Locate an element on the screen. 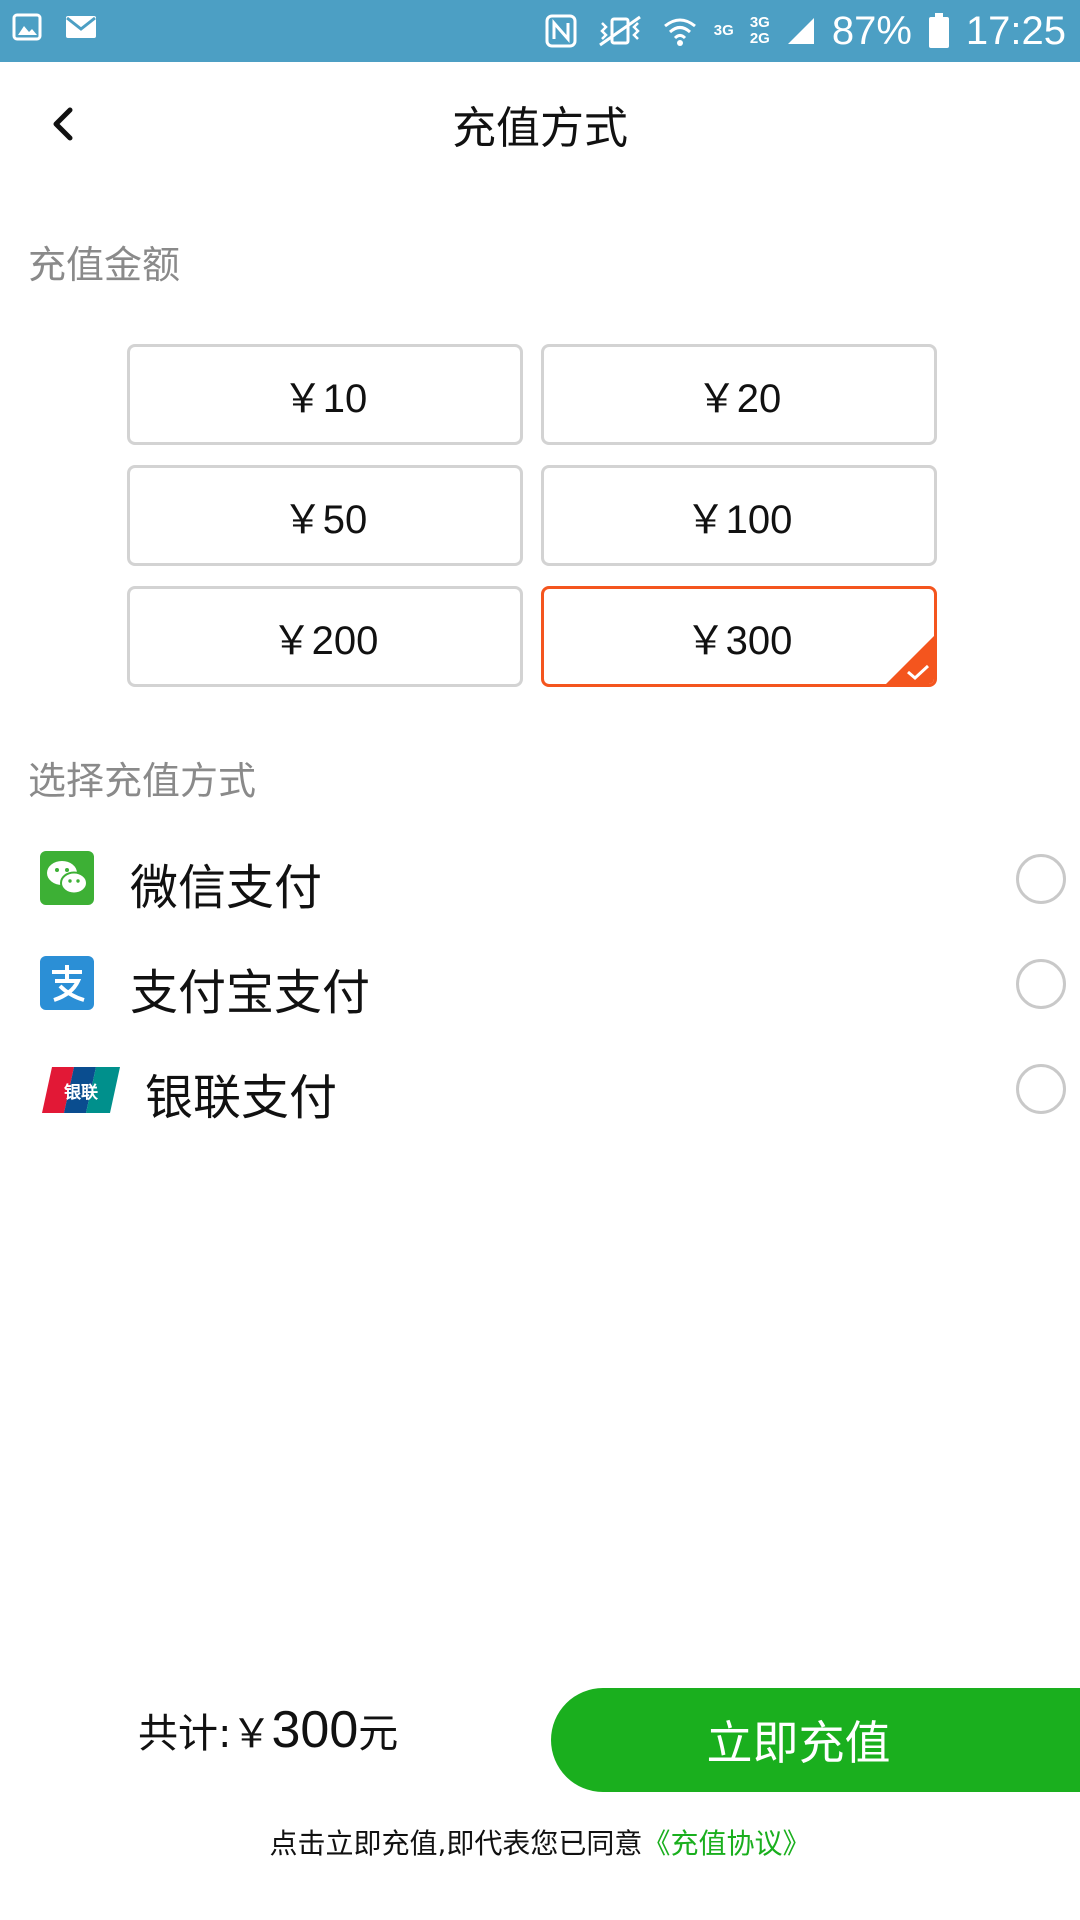 The width and height of the screenshot is (1080, 1920). signal-icon is located at coordinates (800, 31).